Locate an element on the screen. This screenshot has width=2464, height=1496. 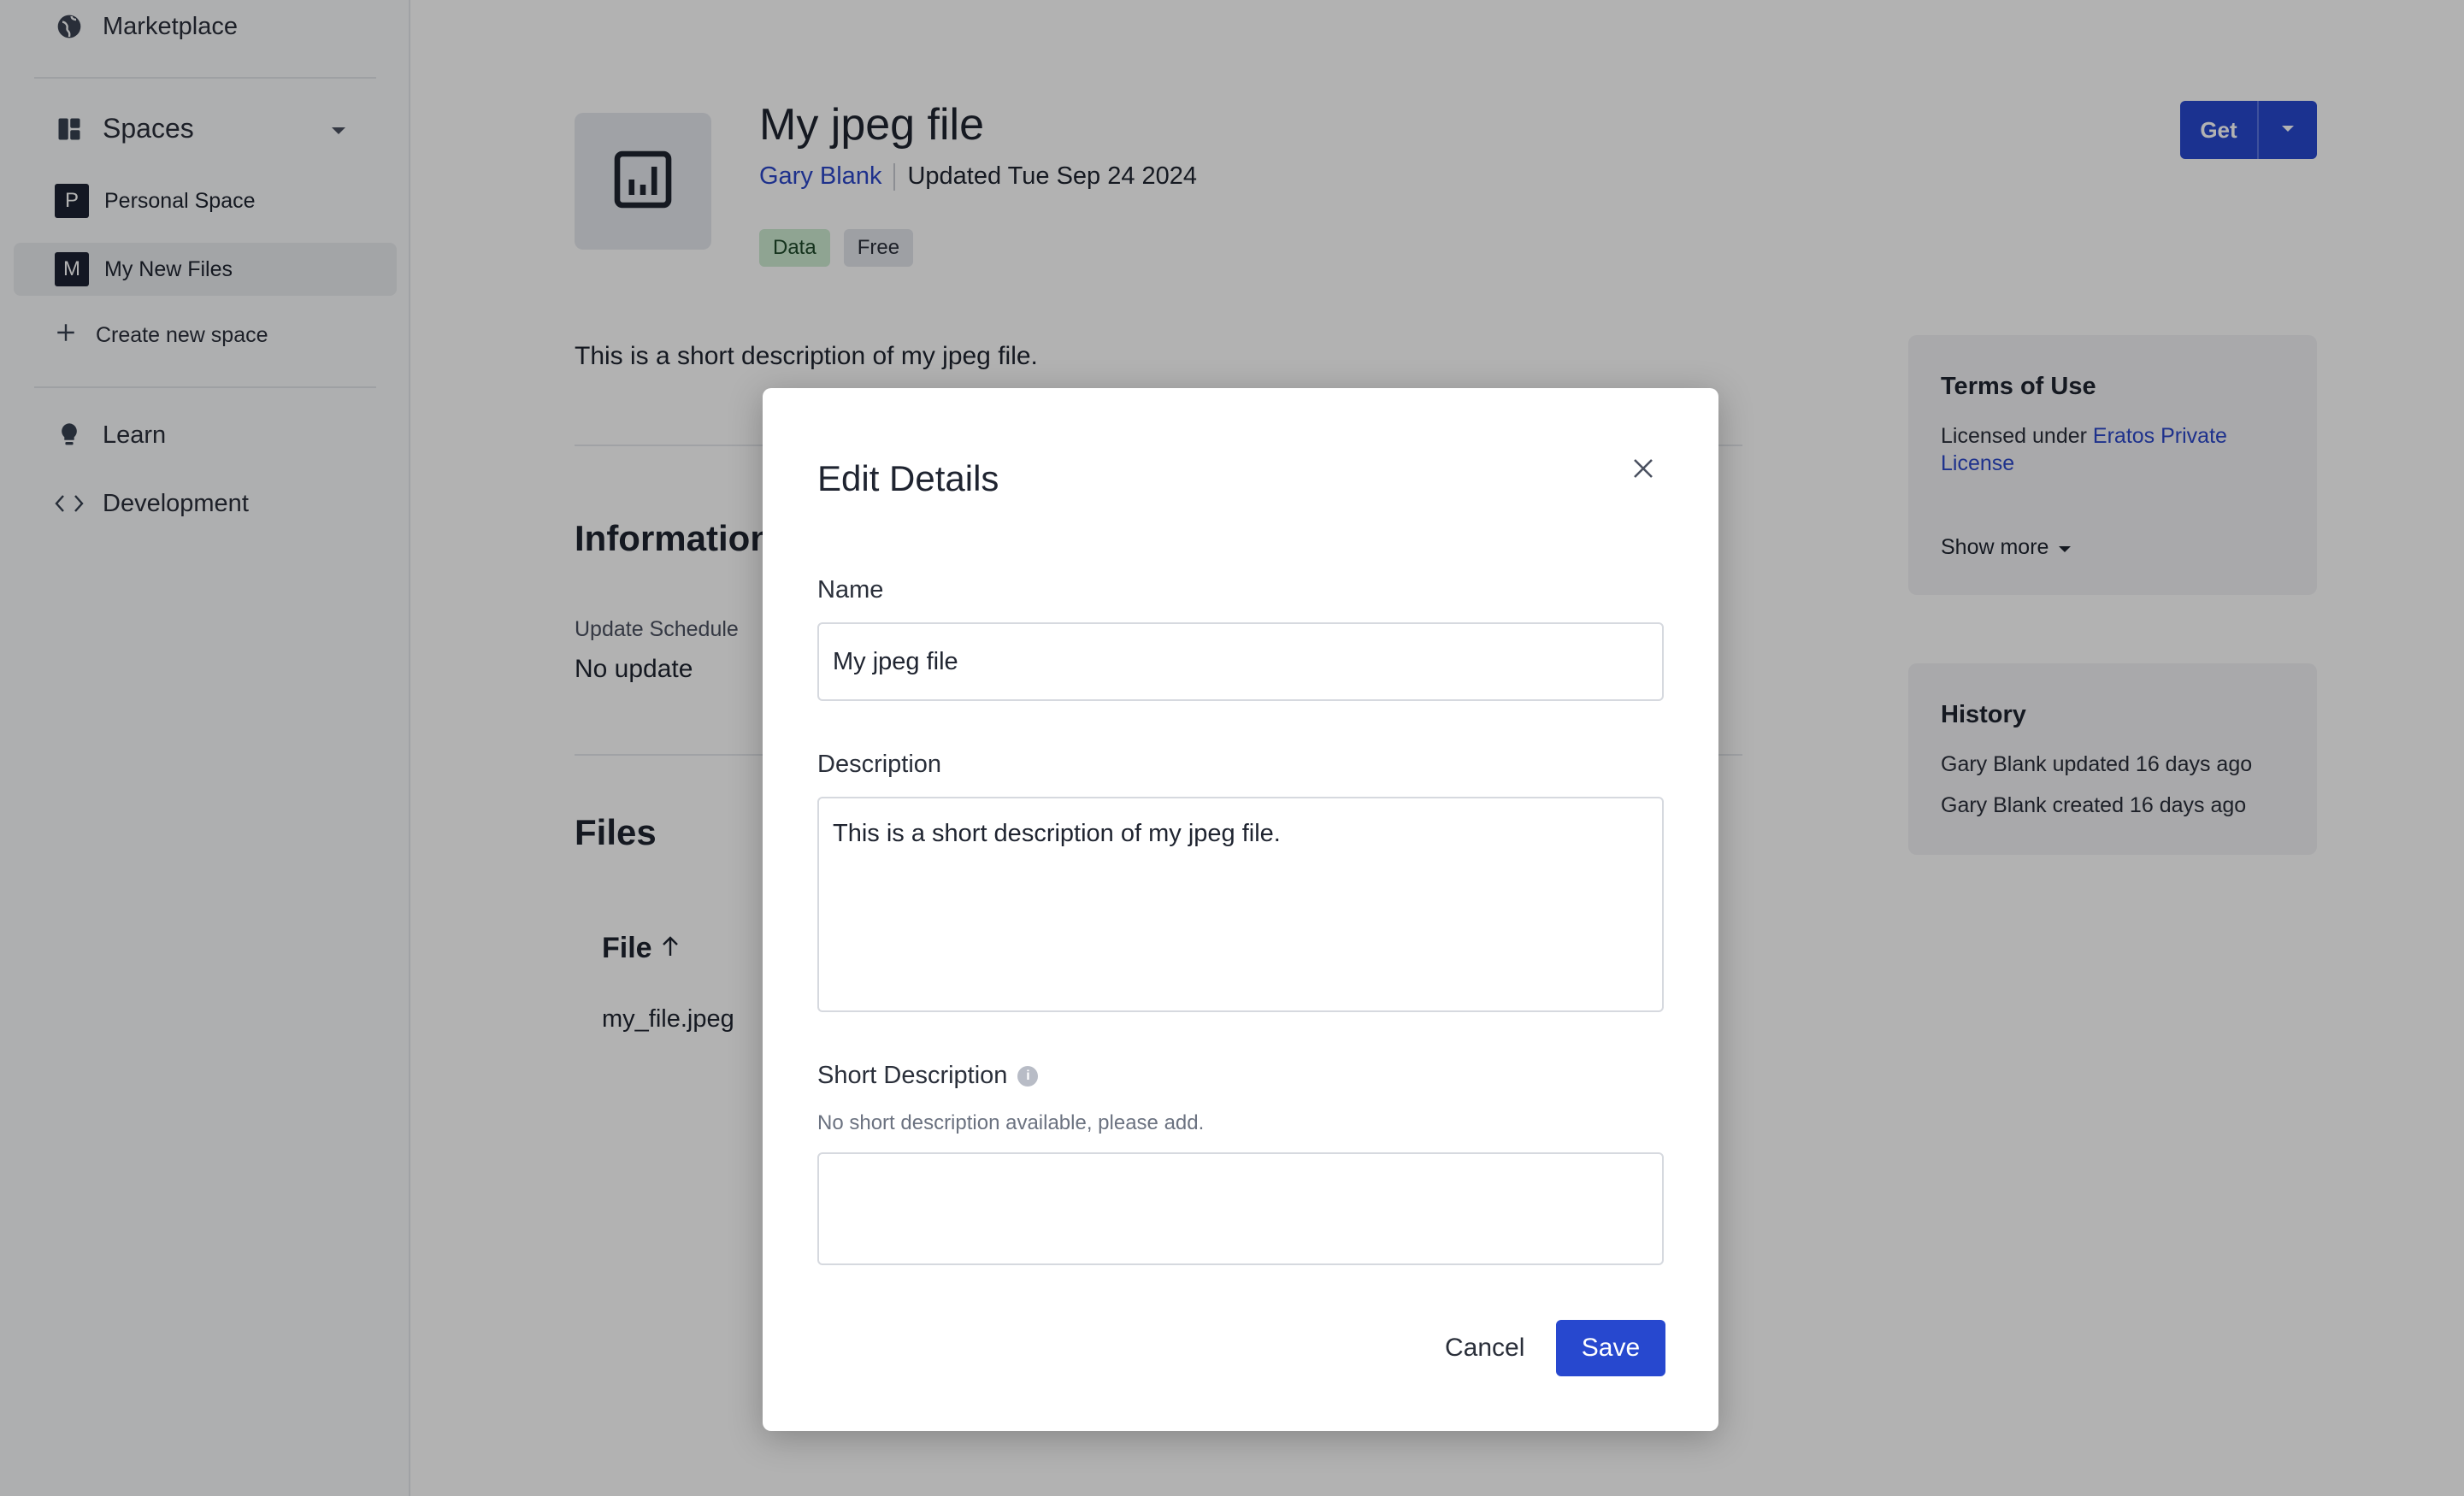
short-description-label: Short Description i is located at coordinates (928, 1076).